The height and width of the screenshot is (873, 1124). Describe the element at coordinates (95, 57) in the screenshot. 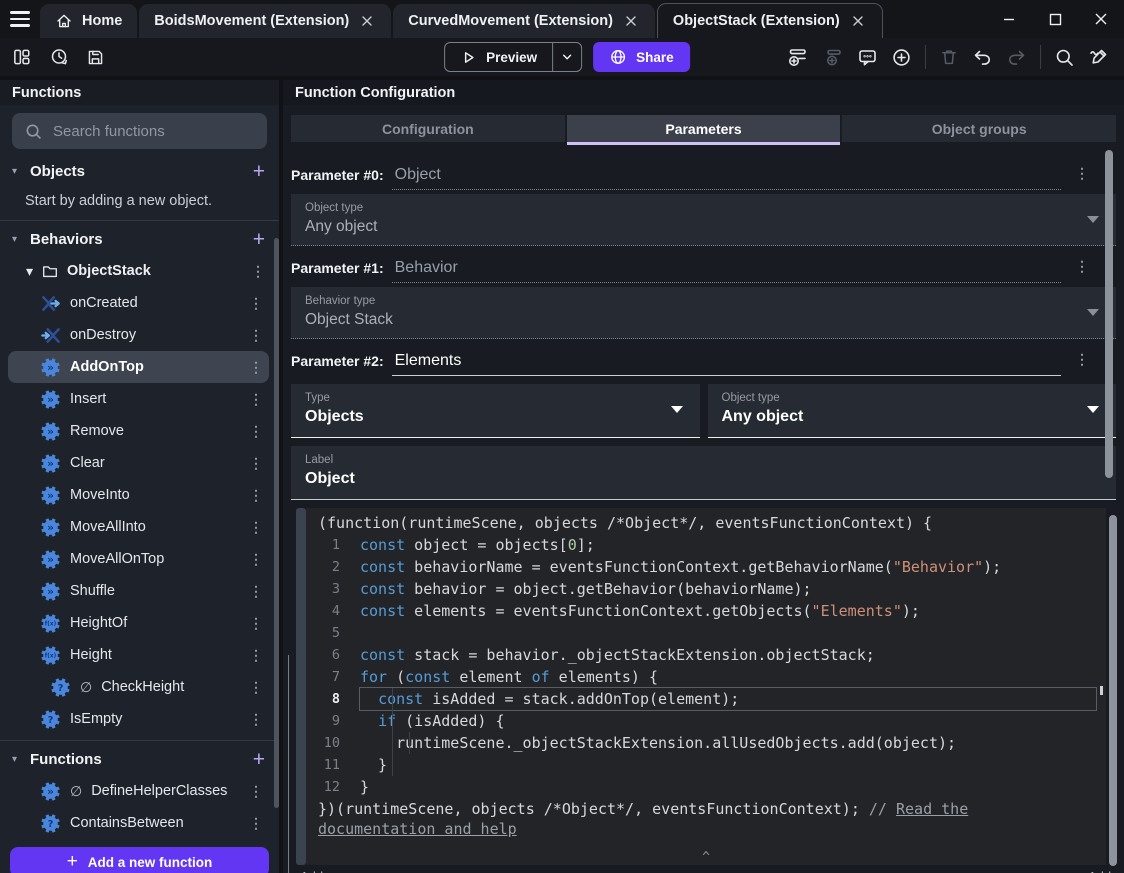

I see `save-icon` at that location.